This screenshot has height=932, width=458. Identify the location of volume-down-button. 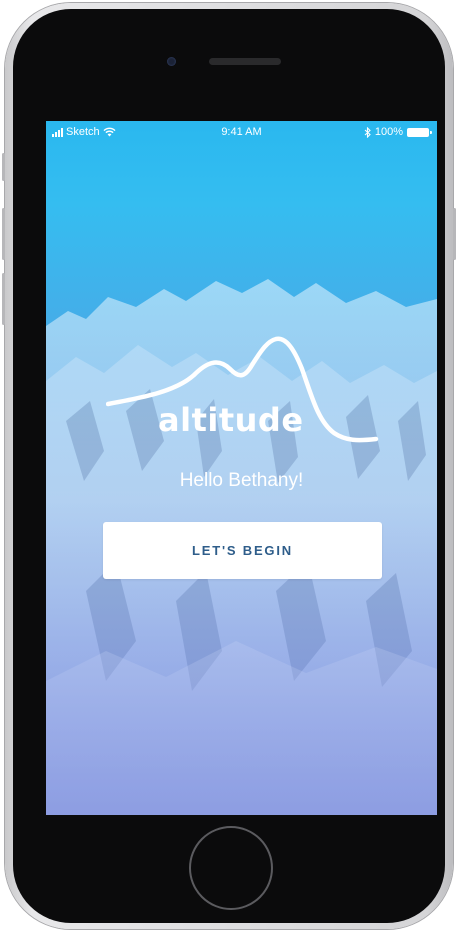
(3, 299).